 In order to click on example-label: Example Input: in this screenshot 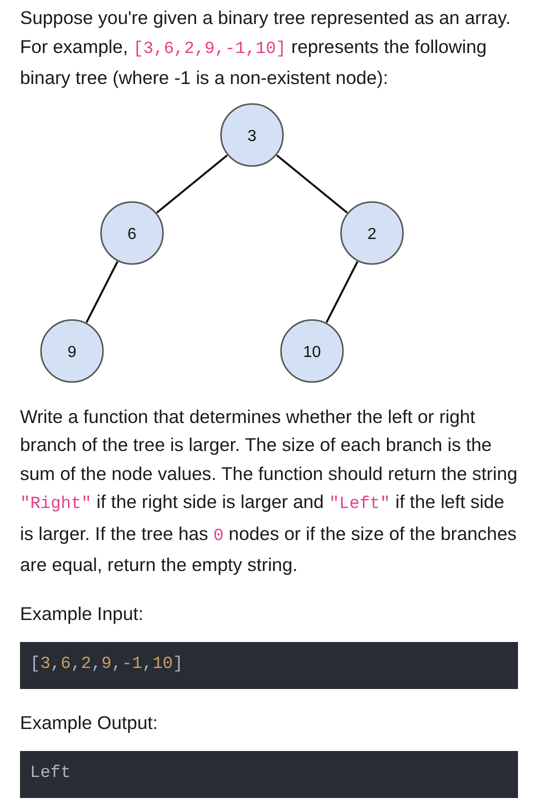, I will do `click(82, 614)`.